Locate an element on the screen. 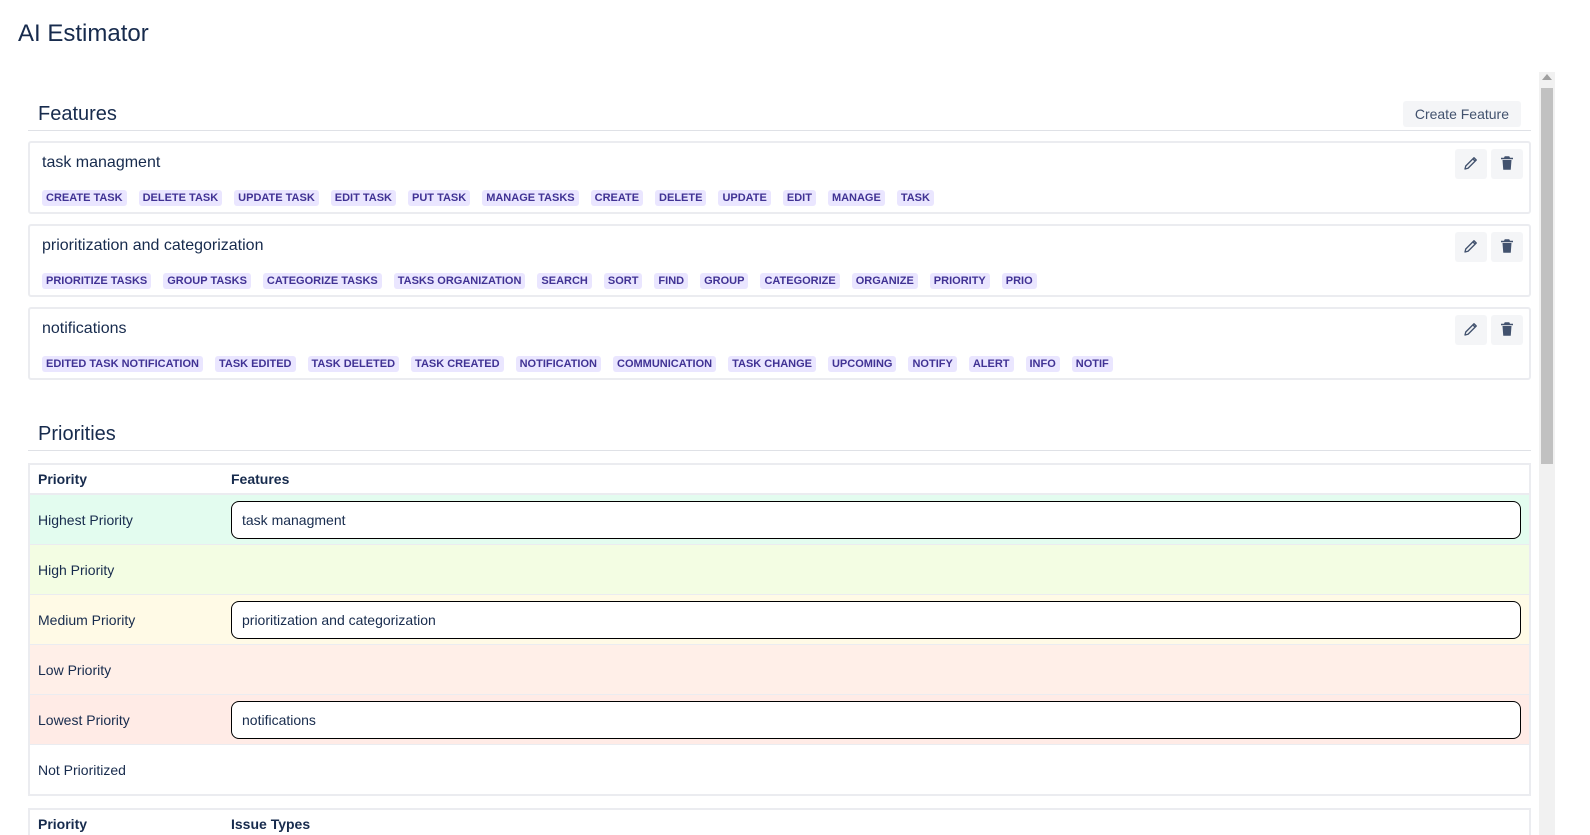 The height and width of the screenshot is (835, 1590). feature-tag: UPDATE TASK is located at coordinates (276, 198).